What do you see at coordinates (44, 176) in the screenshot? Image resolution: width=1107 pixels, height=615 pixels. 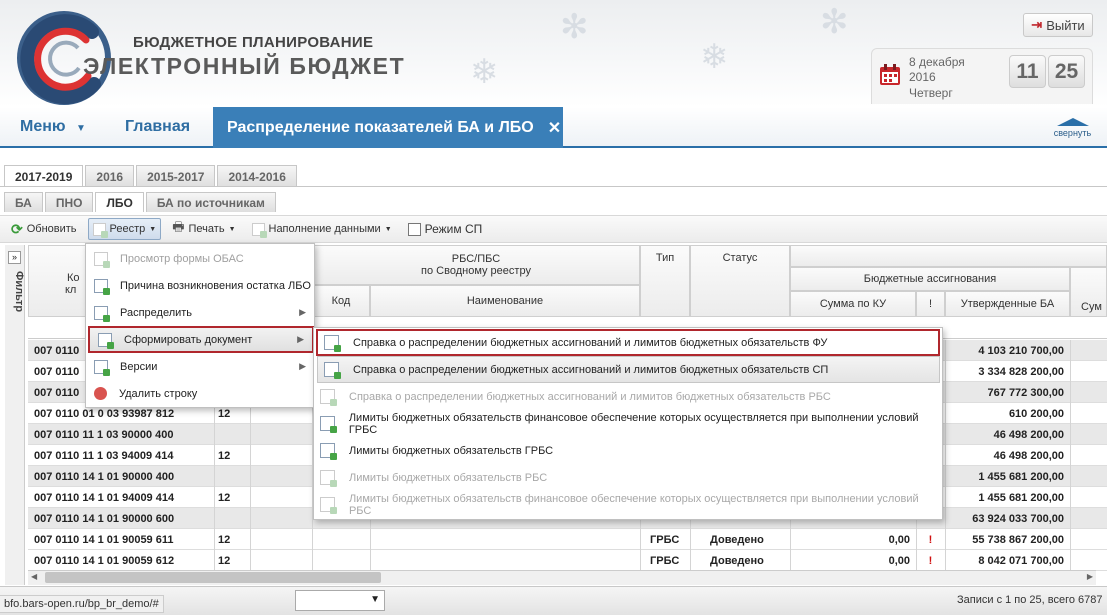 I see `tab-period-2017-2019: 2017-2019` at bounding box center [44, 176].